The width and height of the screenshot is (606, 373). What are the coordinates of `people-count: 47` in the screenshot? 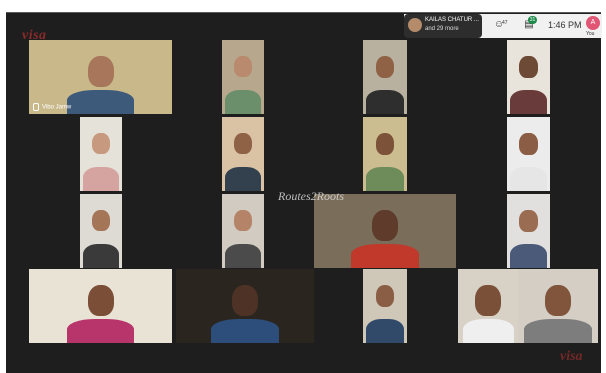 It's located at (505, 23).